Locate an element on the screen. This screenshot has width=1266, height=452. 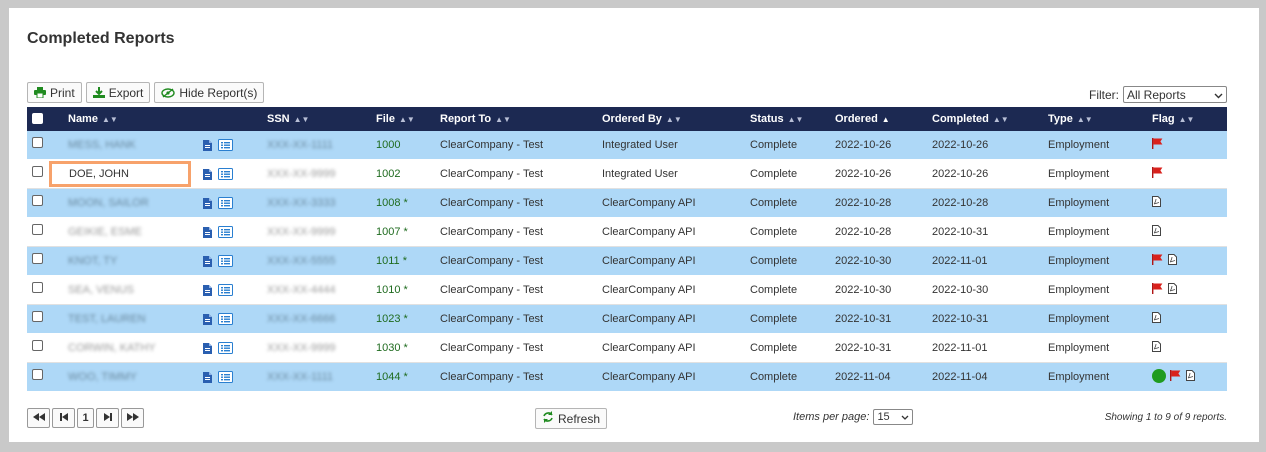
row-file-link: 1008 * is located at coordinates (392, 203).